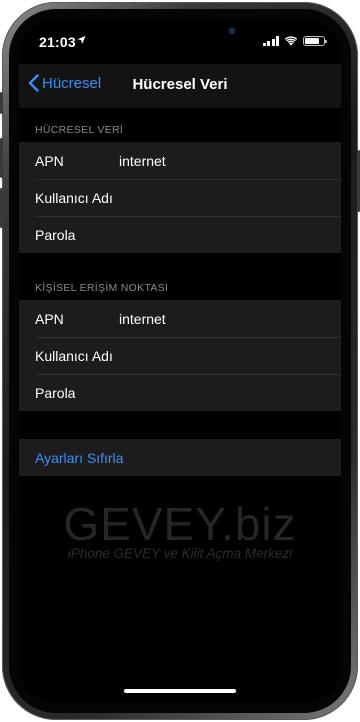  I want to click on mute-switch, so click(1, 103).